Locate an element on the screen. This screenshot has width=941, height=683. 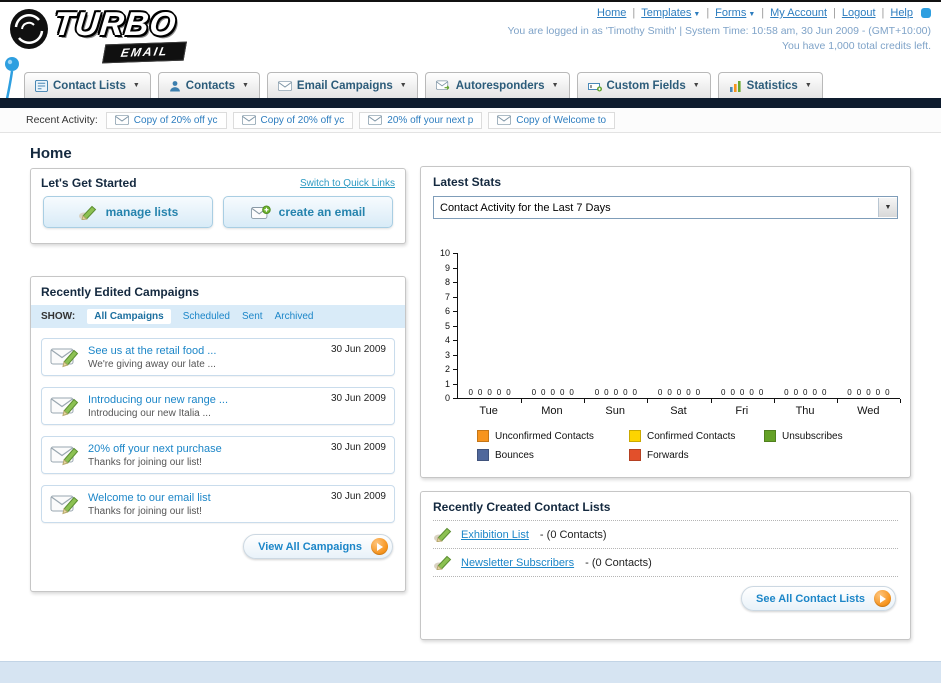
create-an-email-button: create an email is located at coordinates (308, 212).